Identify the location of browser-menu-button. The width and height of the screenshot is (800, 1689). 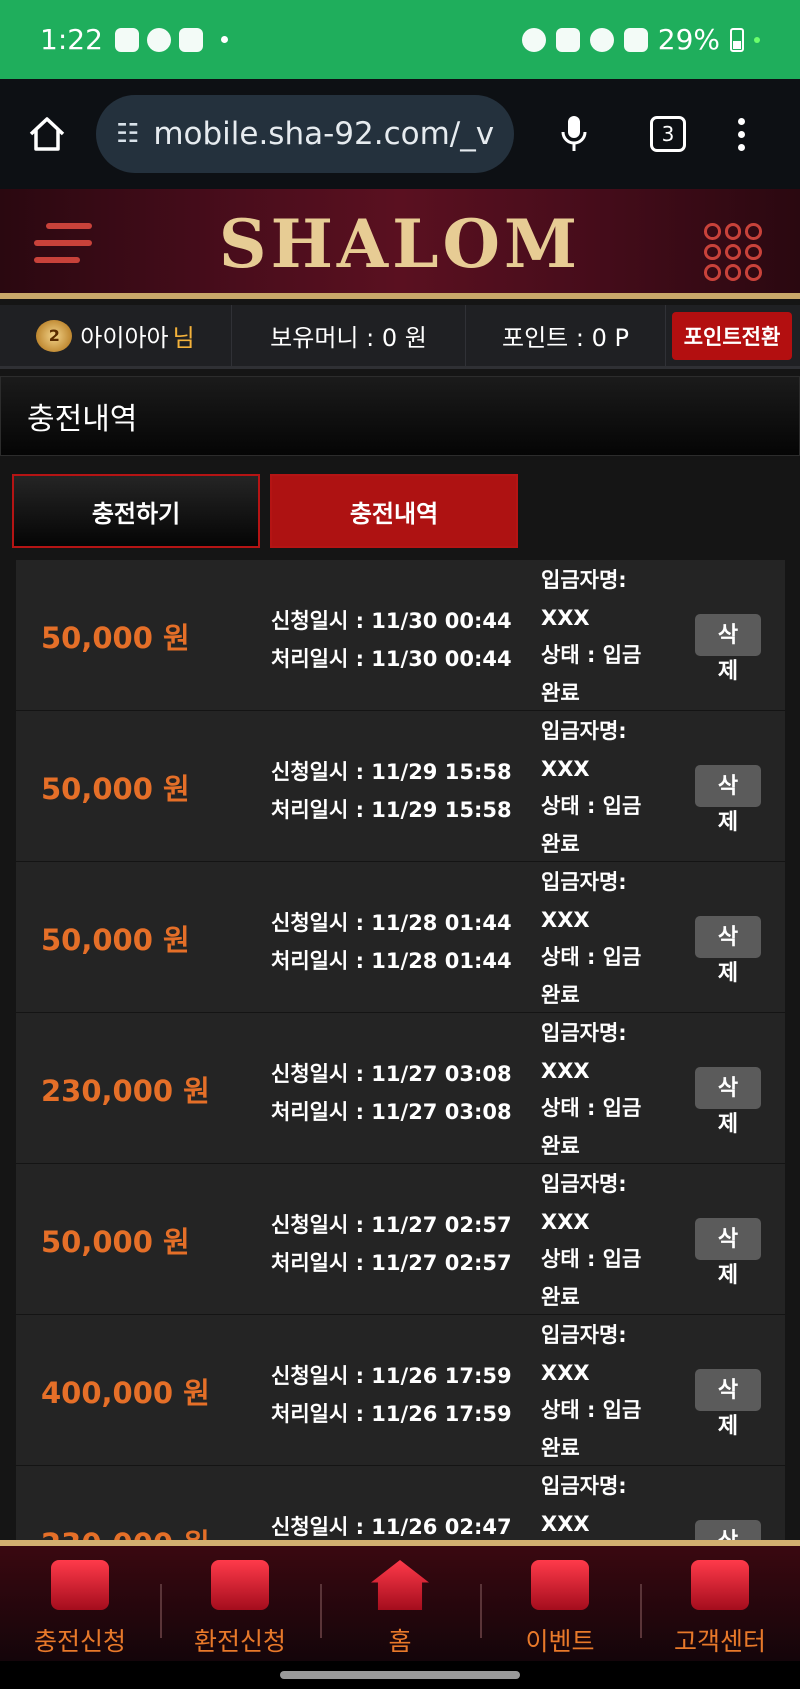
(741, 134).